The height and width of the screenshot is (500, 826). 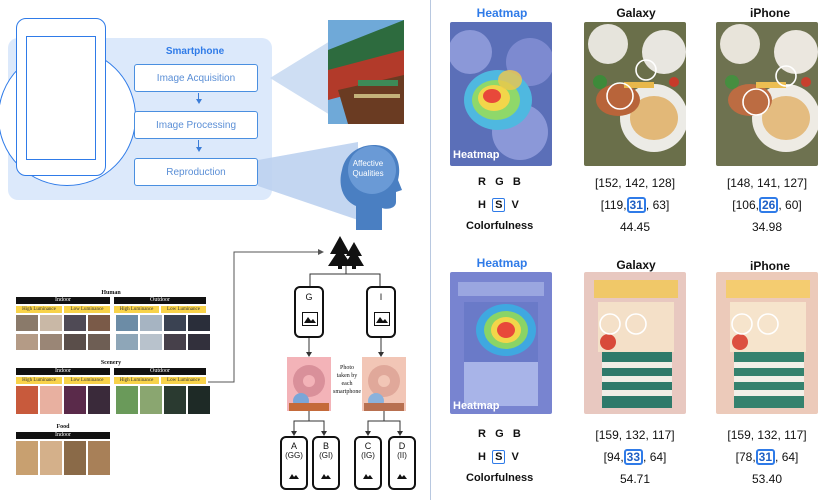 What do you see at coordinates (767, 457) in the screenshot?
I see `iphone-hsv-value: [78, 31, 64]` at bounding box center [767, 457].